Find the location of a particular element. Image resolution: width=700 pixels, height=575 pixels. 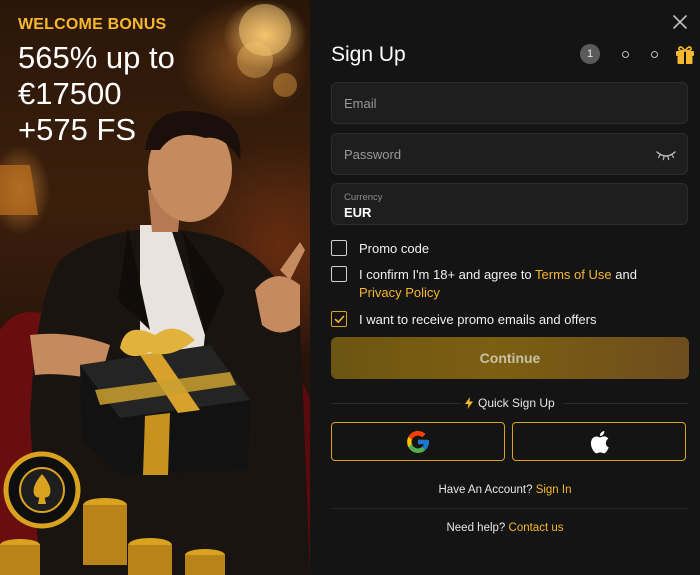

continue-button: Continue is located at coordinates (510, 358).